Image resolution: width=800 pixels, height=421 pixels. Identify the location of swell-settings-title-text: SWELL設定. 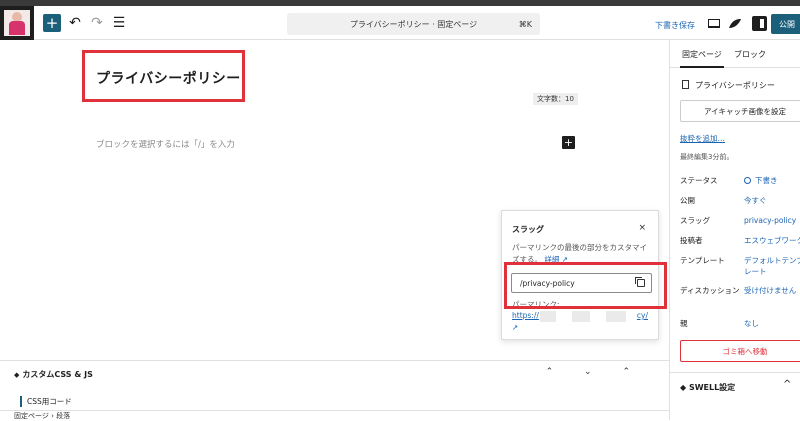
(712, 387).